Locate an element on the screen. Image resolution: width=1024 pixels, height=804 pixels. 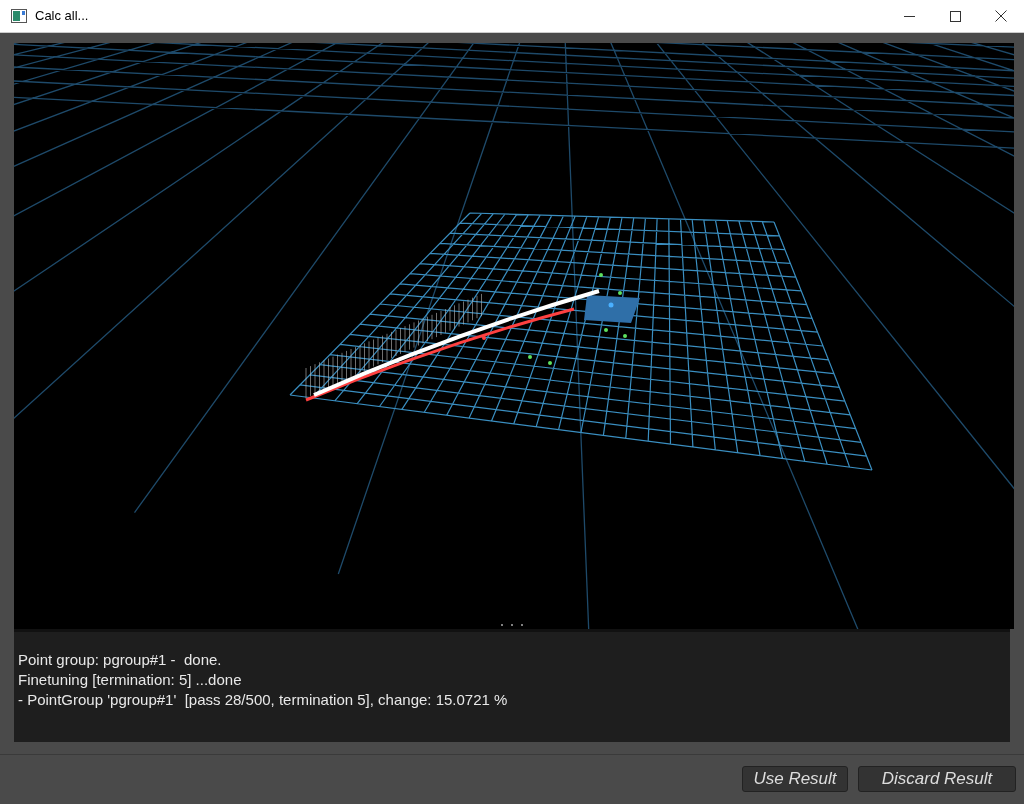
log-line: Finetuning [termination: 5] ...done is located at coordinates (130, 680).